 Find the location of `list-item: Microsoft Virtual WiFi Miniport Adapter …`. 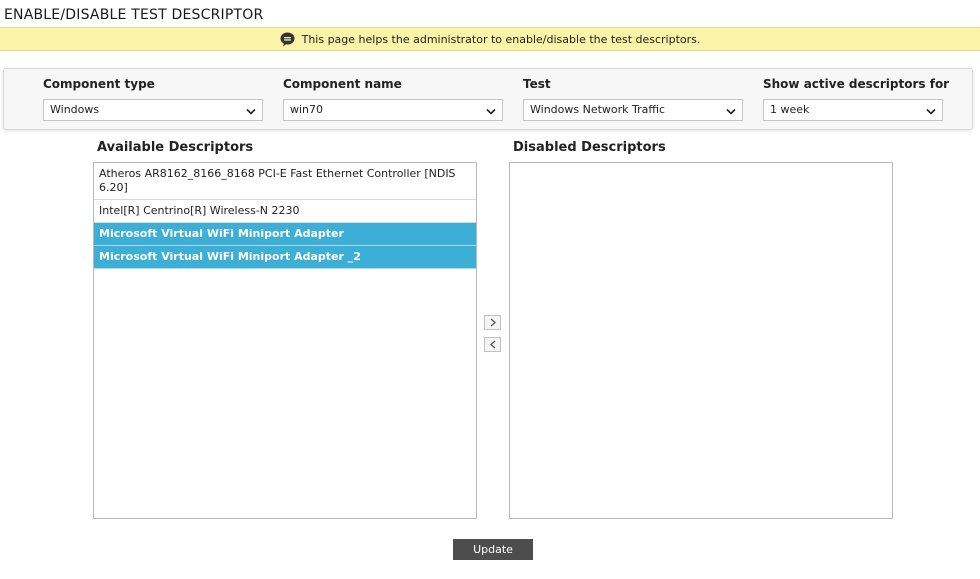

list-item: Microsoft Virtual WiFi Miniport Adapter … is located at coordinates (285, 257).